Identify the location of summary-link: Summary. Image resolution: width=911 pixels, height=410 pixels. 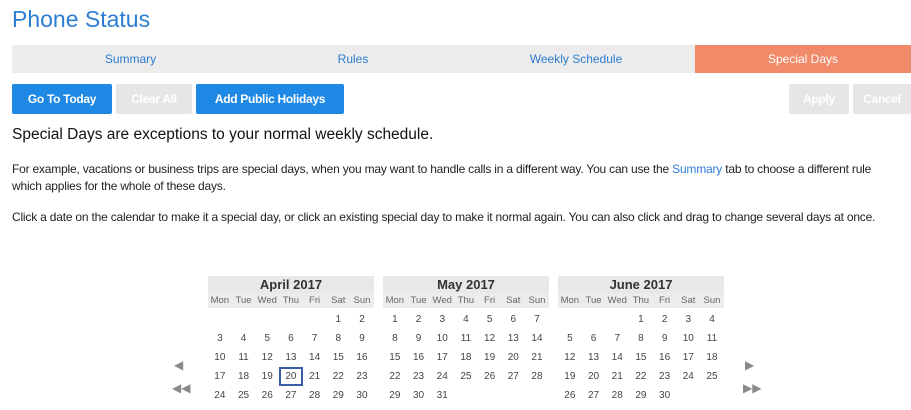
(697, 169).